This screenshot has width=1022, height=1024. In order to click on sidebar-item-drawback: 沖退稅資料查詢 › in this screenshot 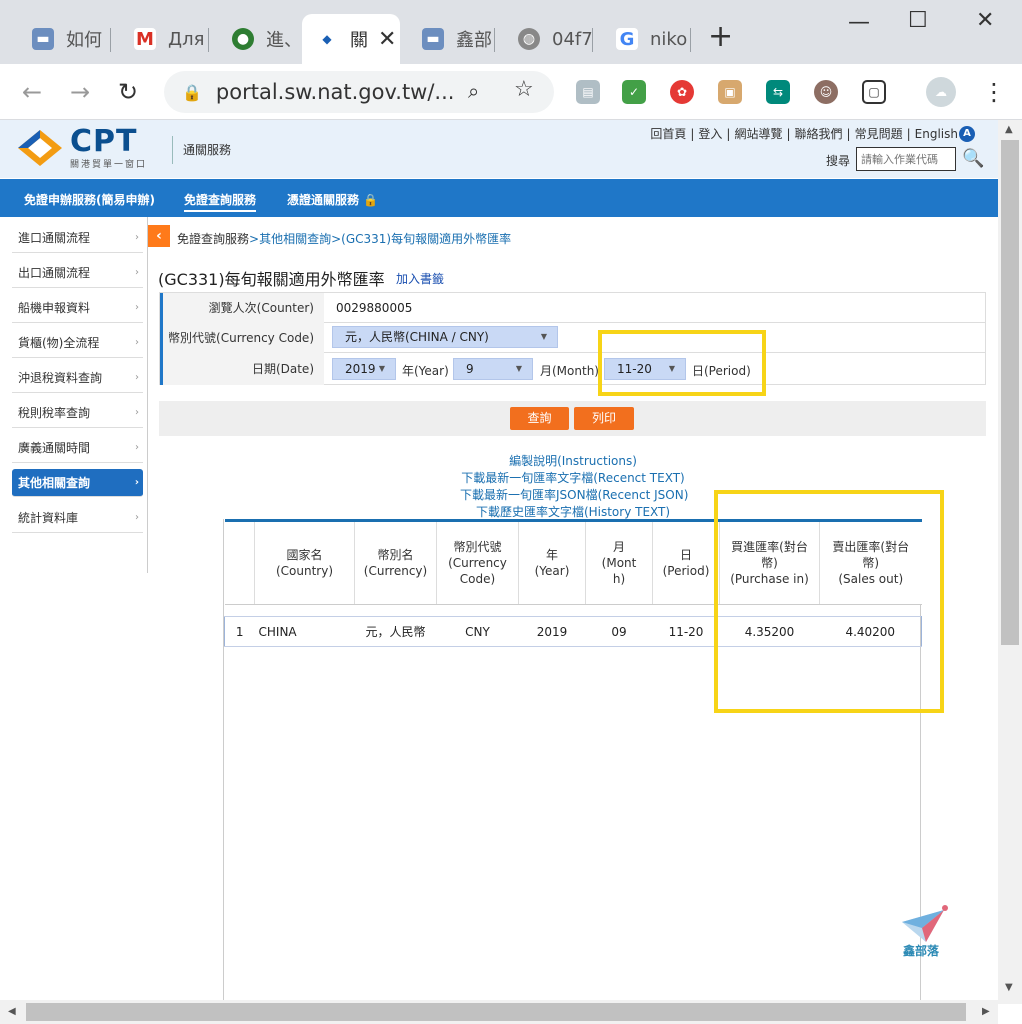, I will do `click(77, 378)`.